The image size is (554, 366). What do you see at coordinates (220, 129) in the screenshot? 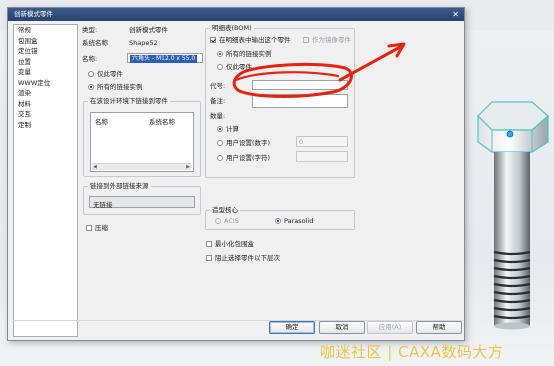
I see `quantity-calc-radio` at bounding box center [220, 129].